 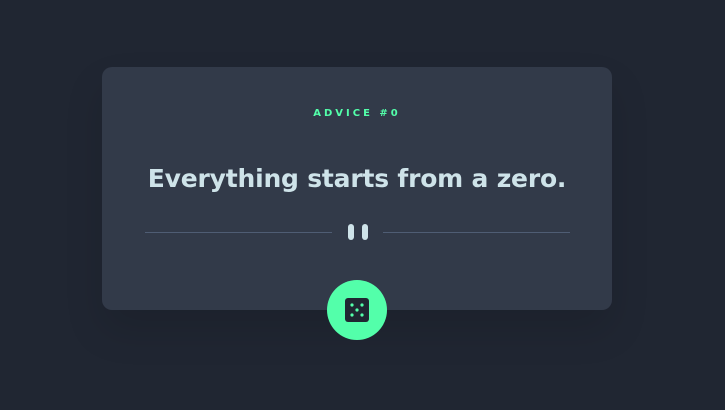 What do you see at coordinates (365, 232) in the screenshot?
I see `pause-bar-right` at bounding box center [365, 232].